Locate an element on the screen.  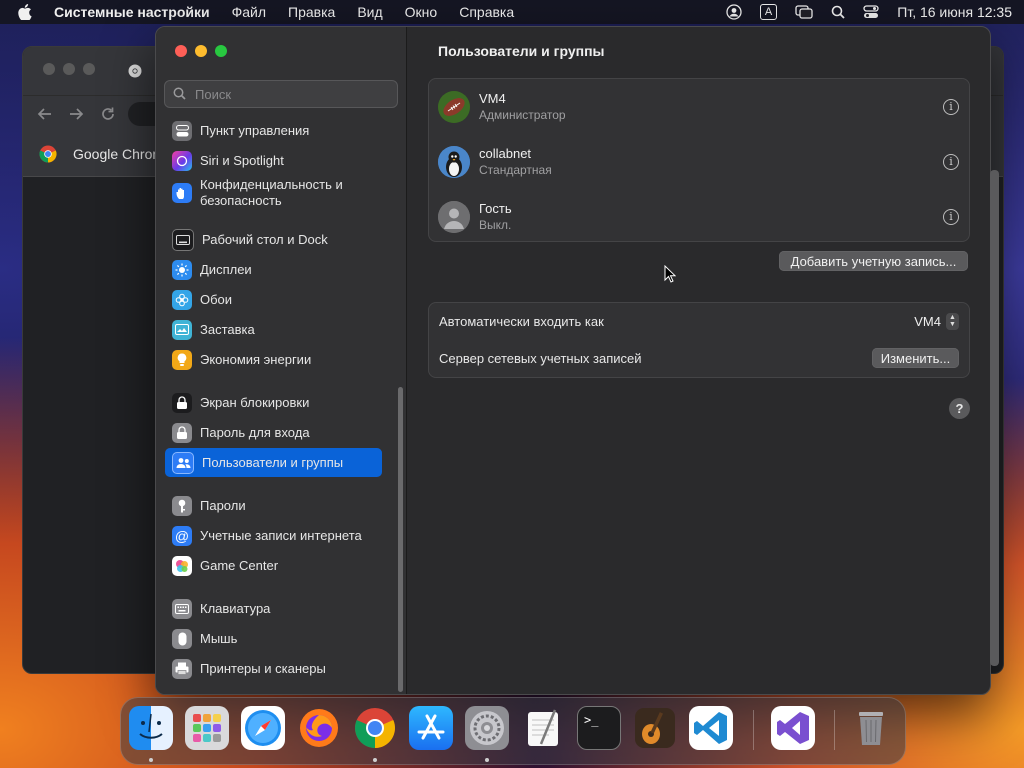
firefox-icon is located at coordinates (319, 728).